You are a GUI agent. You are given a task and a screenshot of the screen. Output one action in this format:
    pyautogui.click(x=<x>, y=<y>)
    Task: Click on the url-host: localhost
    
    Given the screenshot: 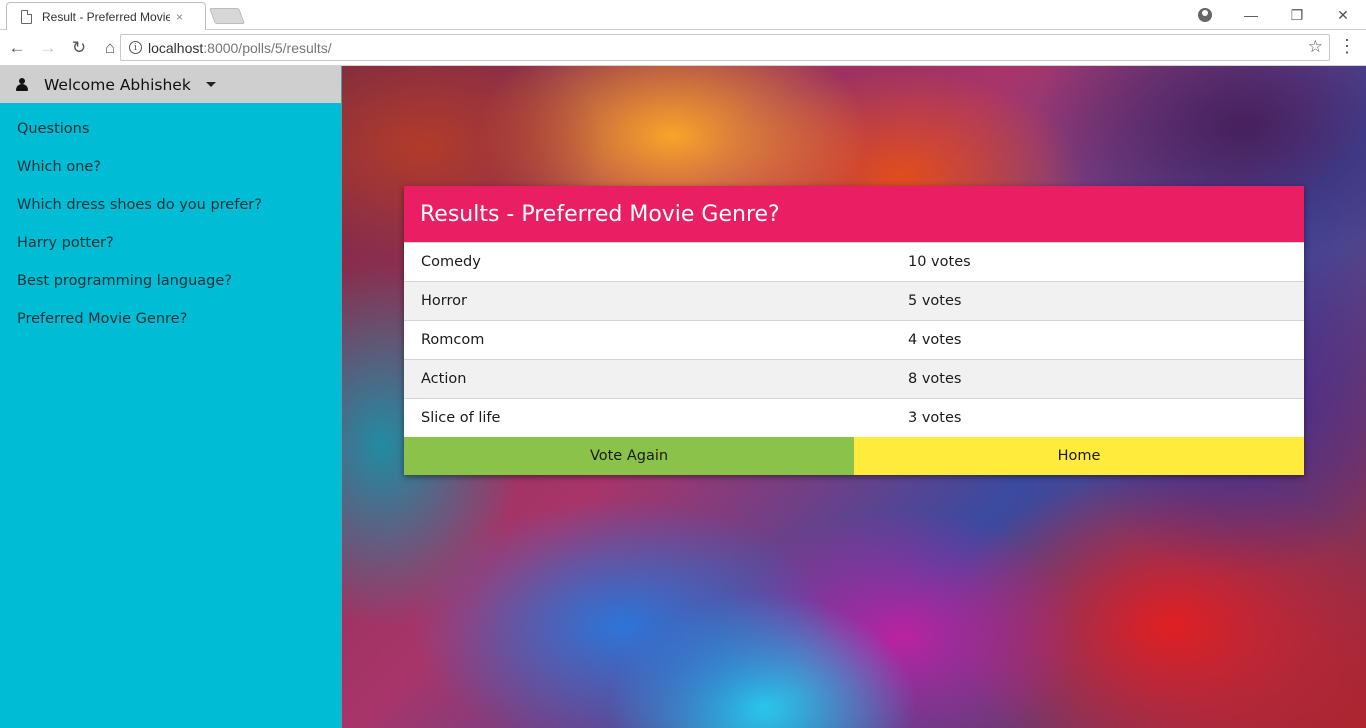 What is the action you would take?
    pyautogui.click(x=176, y=47)
    